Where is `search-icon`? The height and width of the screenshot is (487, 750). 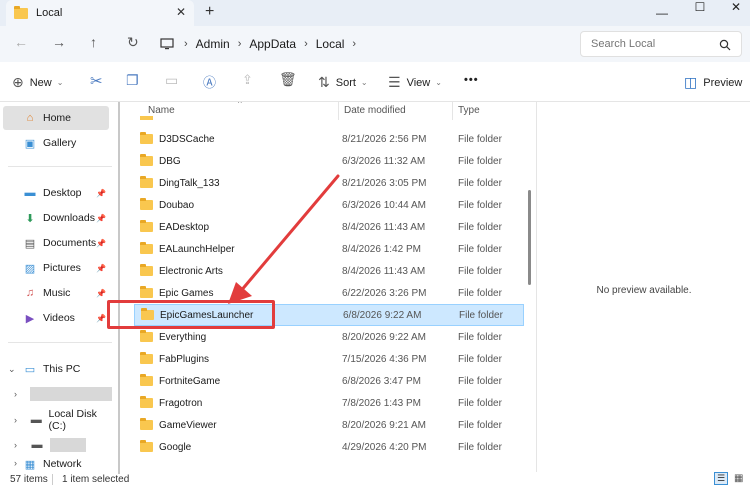
search-icon is located at coordinates (725, 45).